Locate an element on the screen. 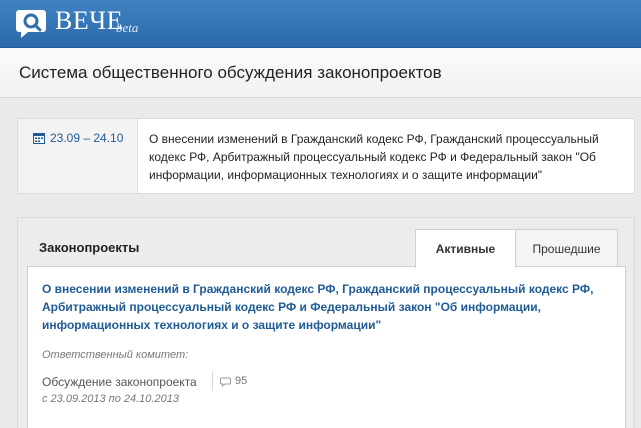 This screenshot has width=641, height=428. comment-icon is located at coordinates (225, 382).